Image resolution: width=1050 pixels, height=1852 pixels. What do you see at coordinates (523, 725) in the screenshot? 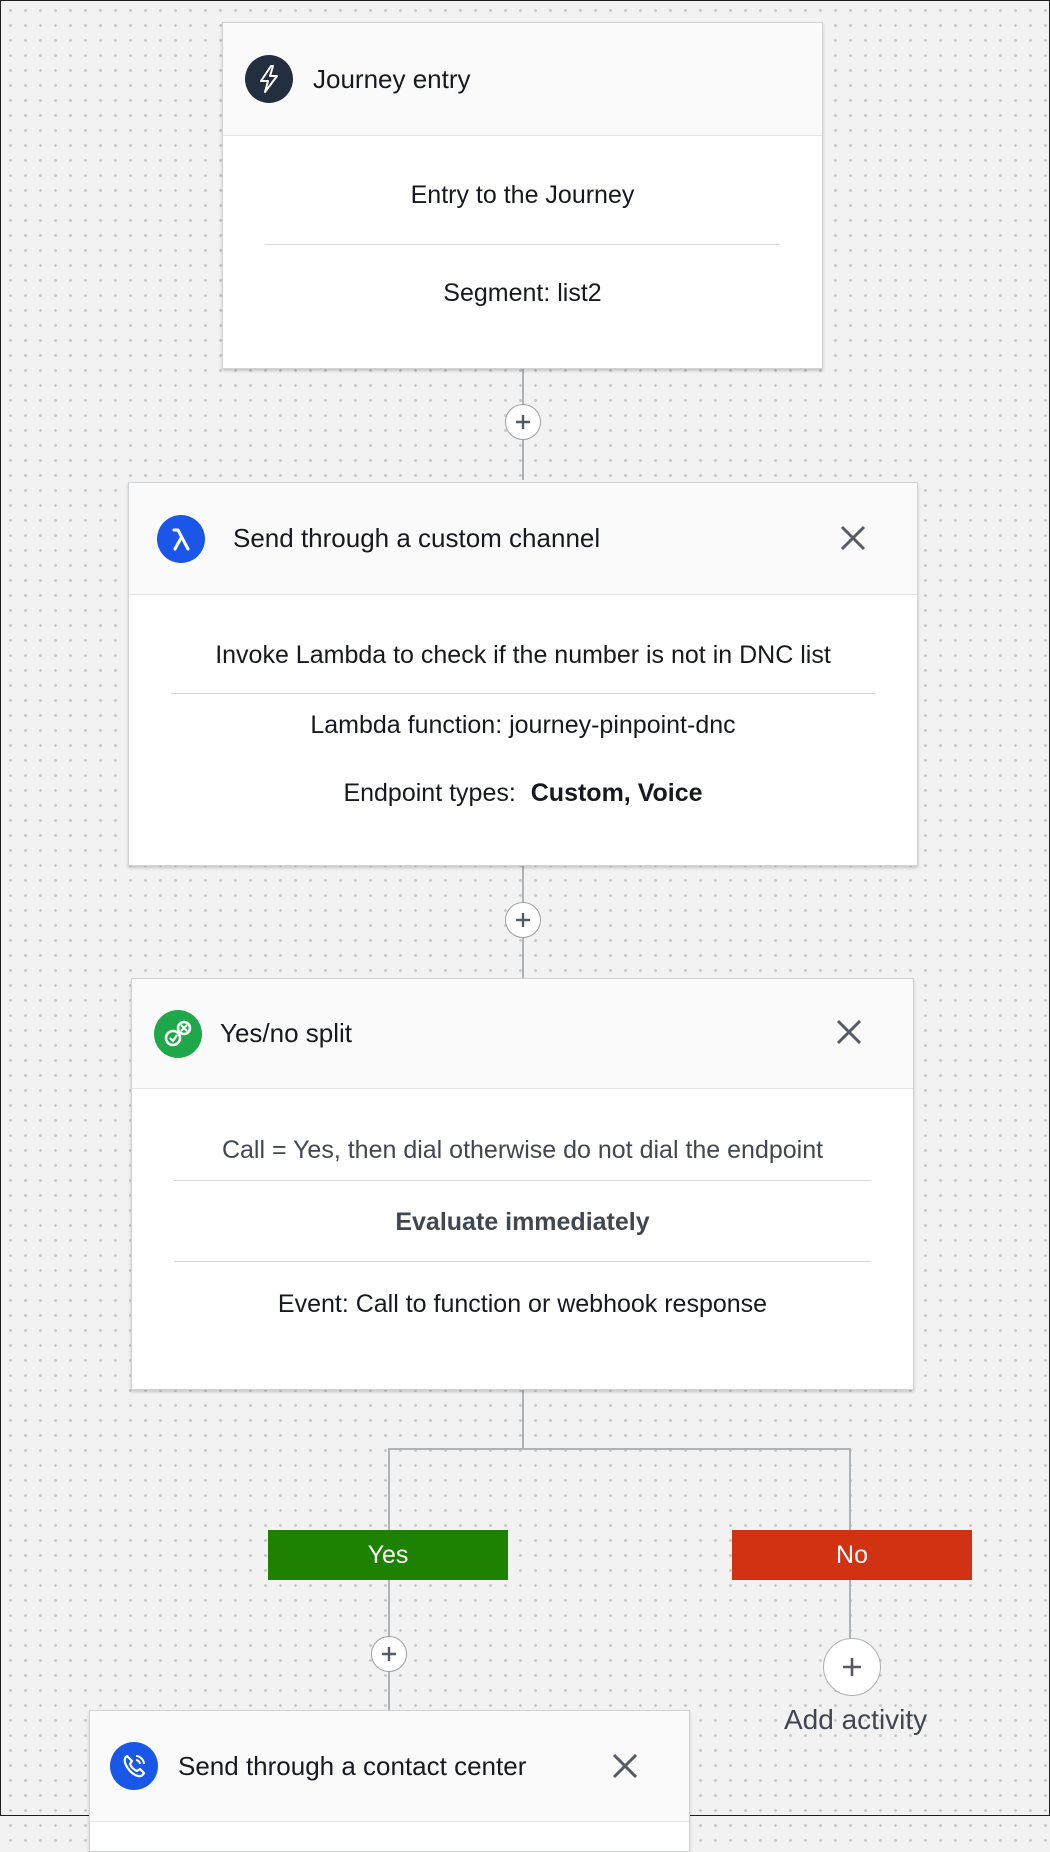
I see `lambda-function: Lambda function: journey-pinpoint-dnc` at bounding box center [523, 725].